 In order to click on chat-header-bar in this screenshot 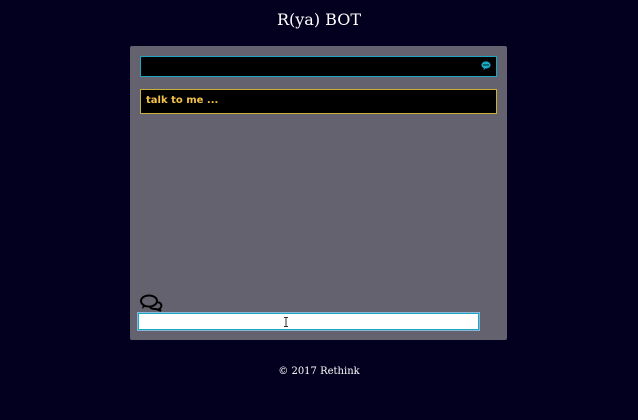, I will do `click(318, 66)`.